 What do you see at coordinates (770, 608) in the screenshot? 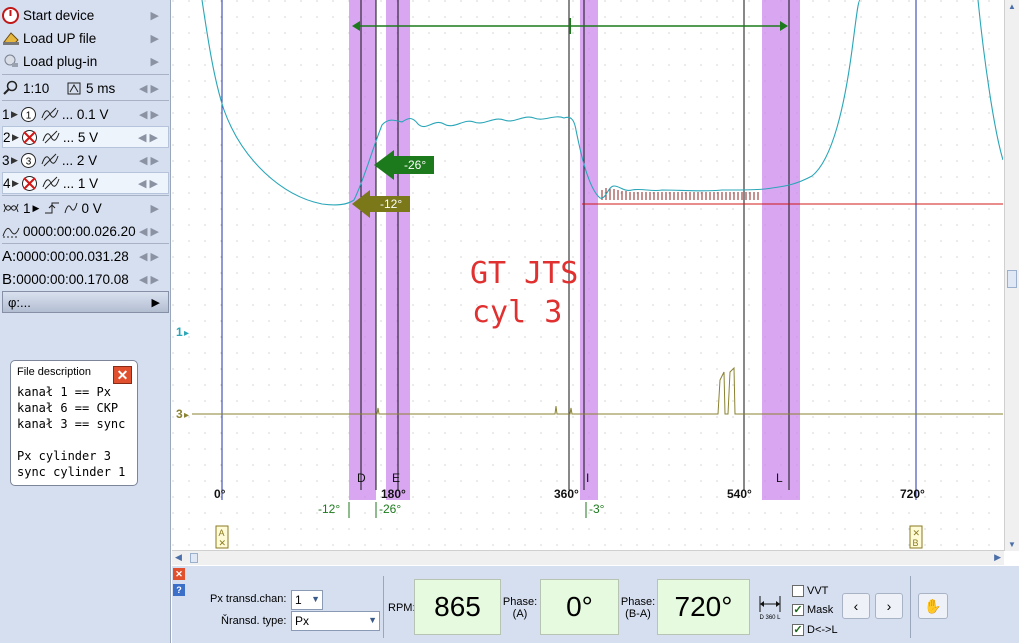
I see `d360-toggle: D 360 L` at bounding box center [770, 608].